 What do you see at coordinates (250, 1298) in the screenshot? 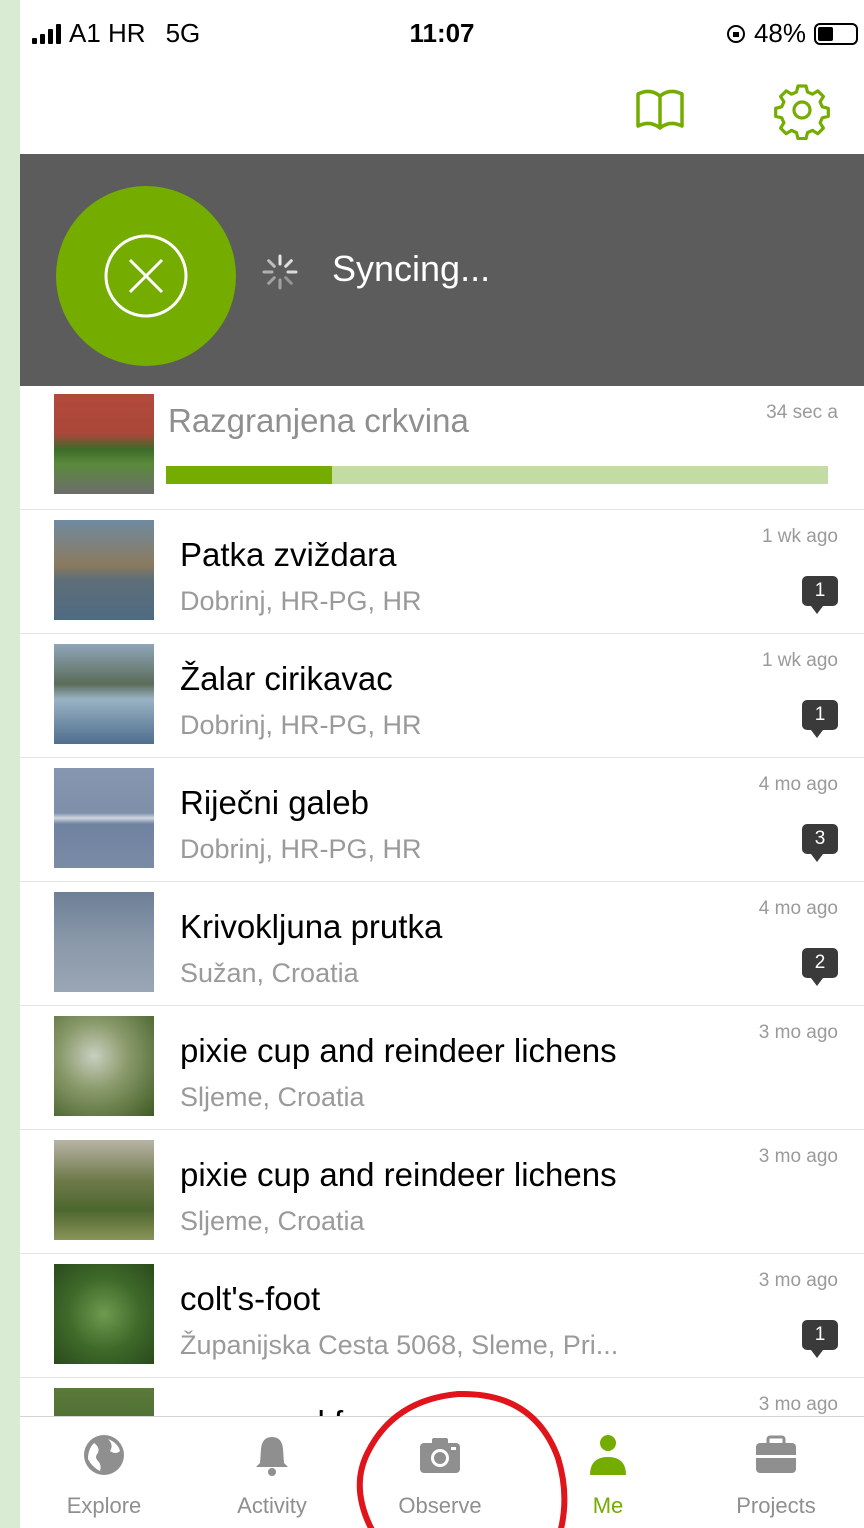
I see `observation-title: colt's-foot` at bounding box center [250, 1298].